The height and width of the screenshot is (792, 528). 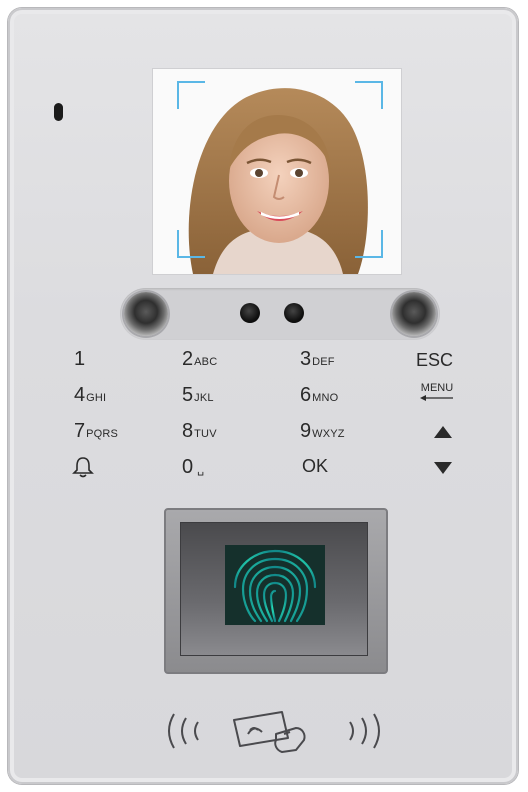 What do you see at coordinates (443, 440) in the screenshot?
I see `key-up` at bounding box center [443, 440].